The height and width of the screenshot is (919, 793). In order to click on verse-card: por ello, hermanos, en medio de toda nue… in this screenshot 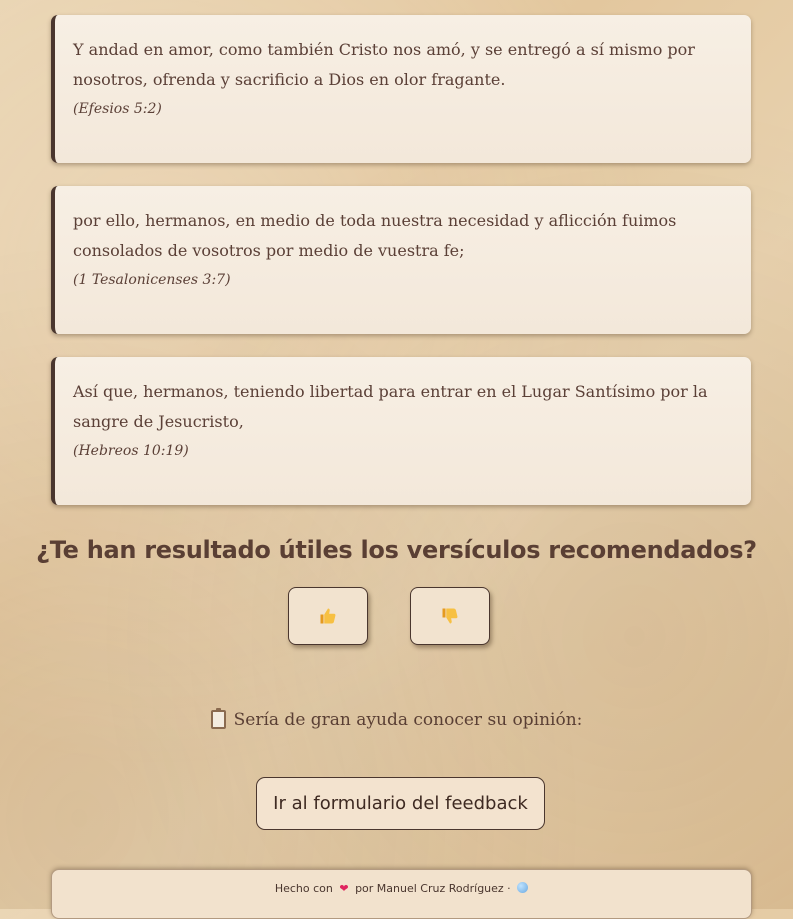, I will do `click(401, 260)`.